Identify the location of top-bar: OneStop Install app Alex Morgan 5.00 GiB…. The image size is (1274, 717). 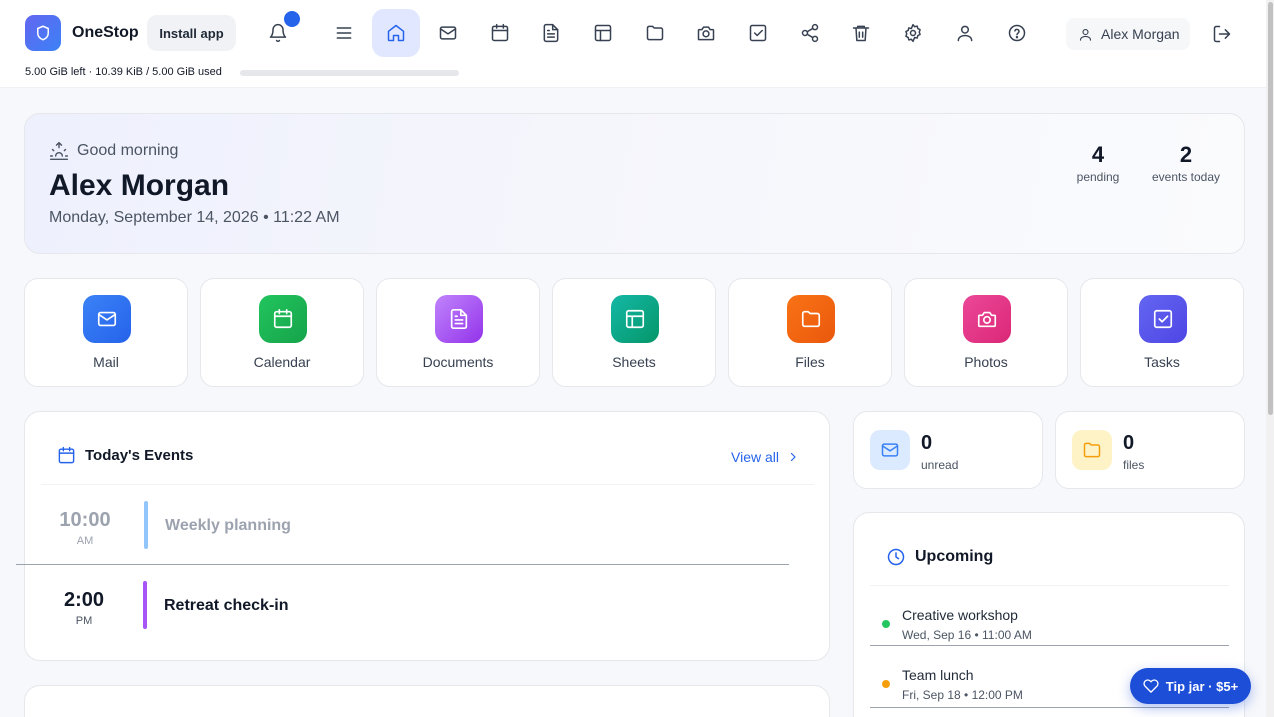
(633, 44).